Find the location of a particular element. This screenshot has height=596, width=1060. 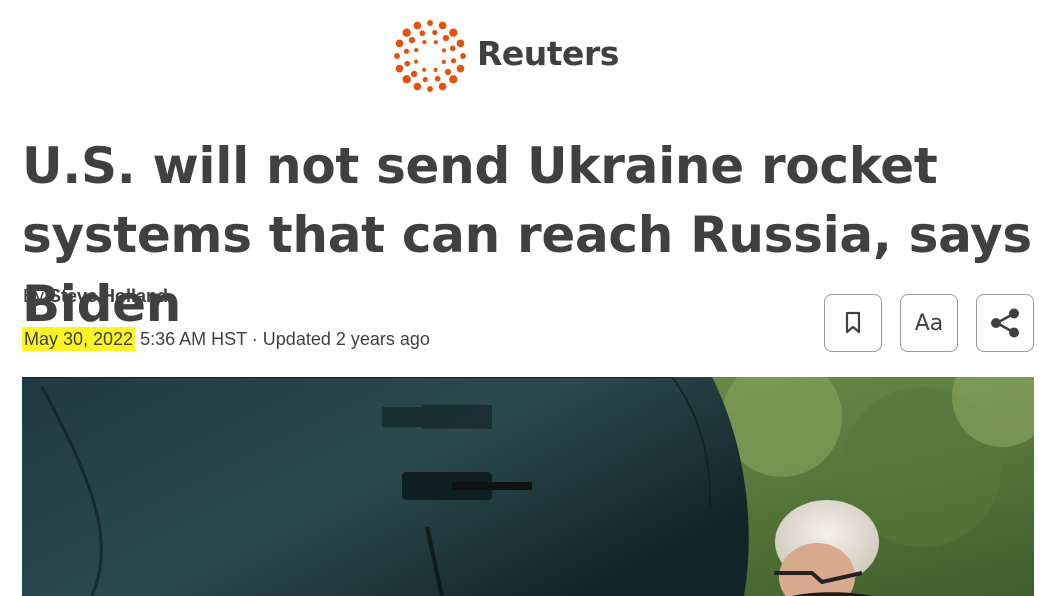

text-size-button: Aa is located at coordinates (929, 323).